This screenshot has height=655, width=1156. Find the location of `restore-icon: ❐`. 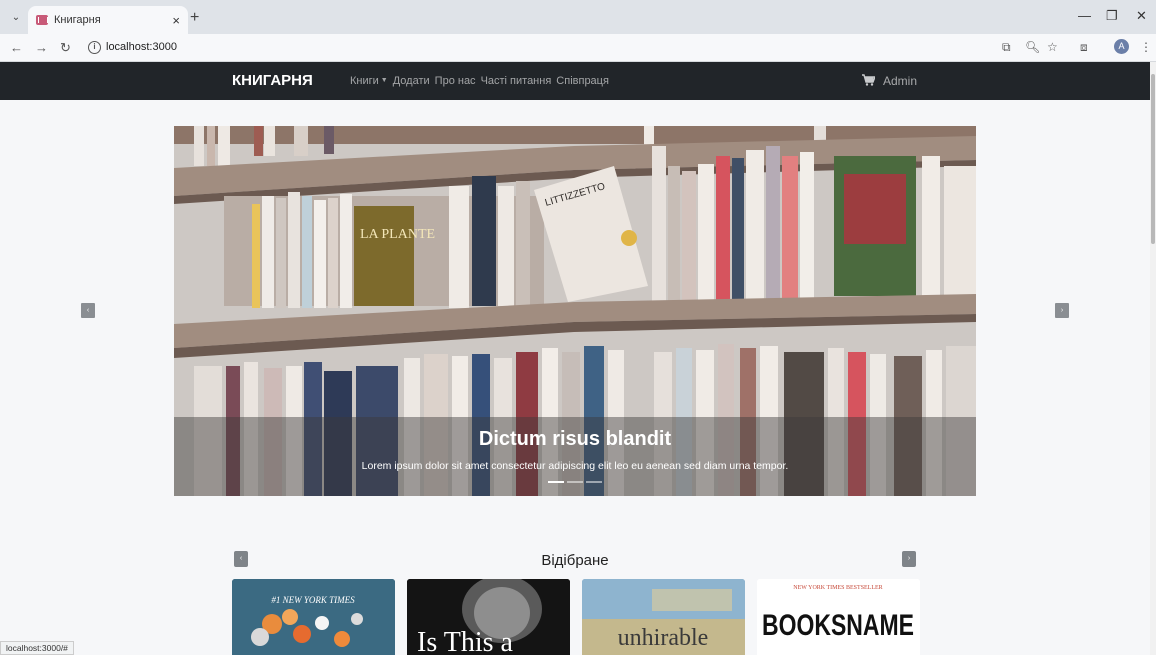

restore-icon: ❐ is located at coordinates (1112, 16).